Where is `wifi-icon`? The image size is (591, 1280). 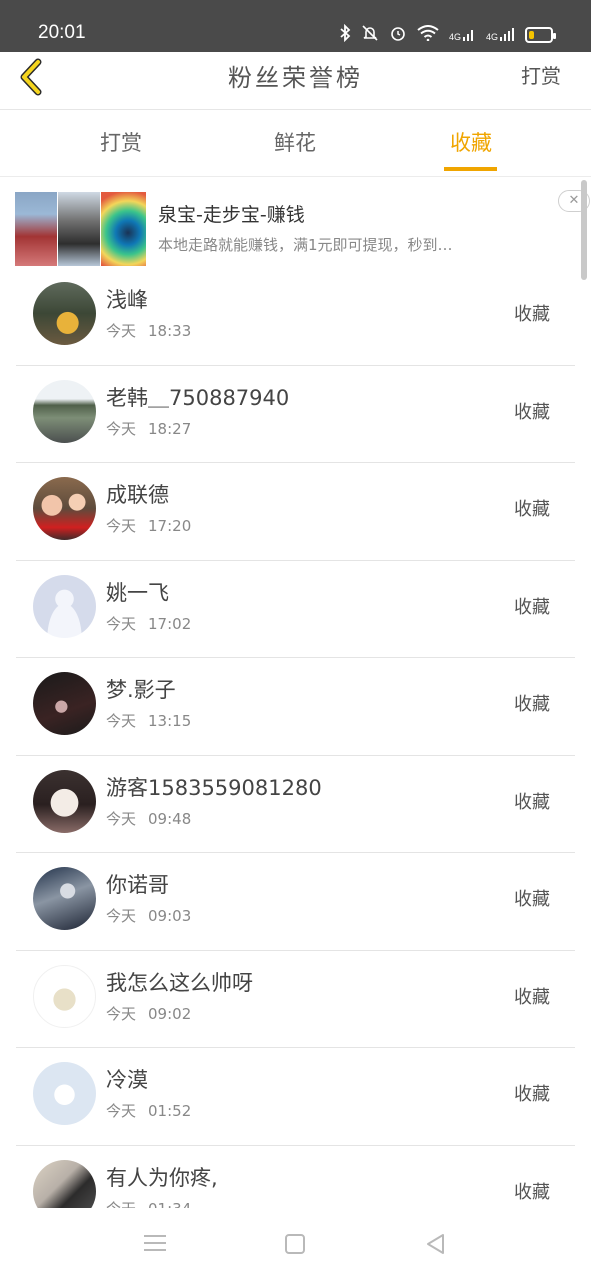
wifi-icon is located at coordinates (428, 35).